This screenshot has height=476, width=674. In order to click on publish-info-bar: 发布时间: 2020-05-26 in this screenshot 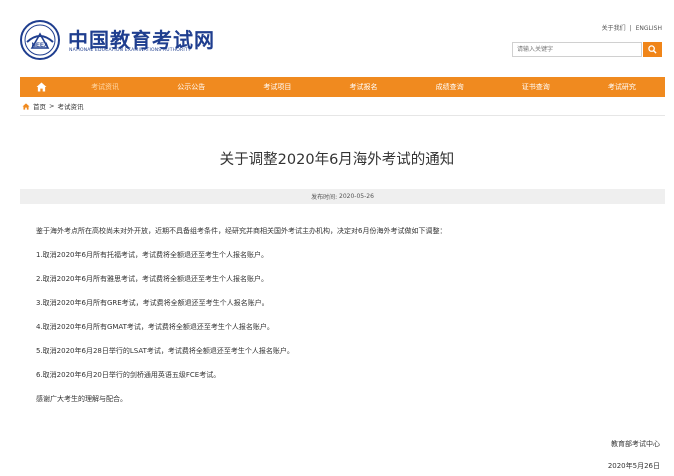, I will do `click(342, 196)`.